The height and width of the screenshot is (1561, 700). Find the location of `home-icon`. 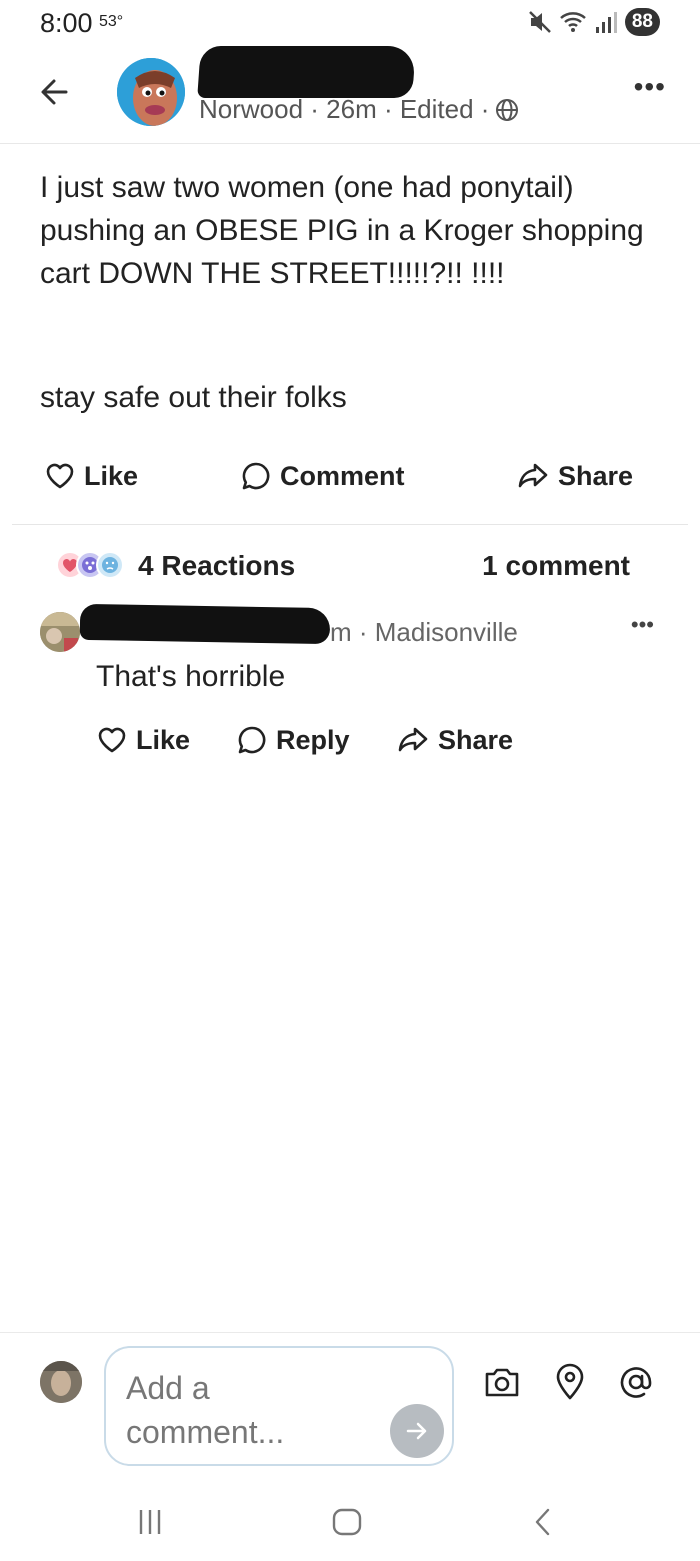

home-icon is located at coordinates (347, 1522).